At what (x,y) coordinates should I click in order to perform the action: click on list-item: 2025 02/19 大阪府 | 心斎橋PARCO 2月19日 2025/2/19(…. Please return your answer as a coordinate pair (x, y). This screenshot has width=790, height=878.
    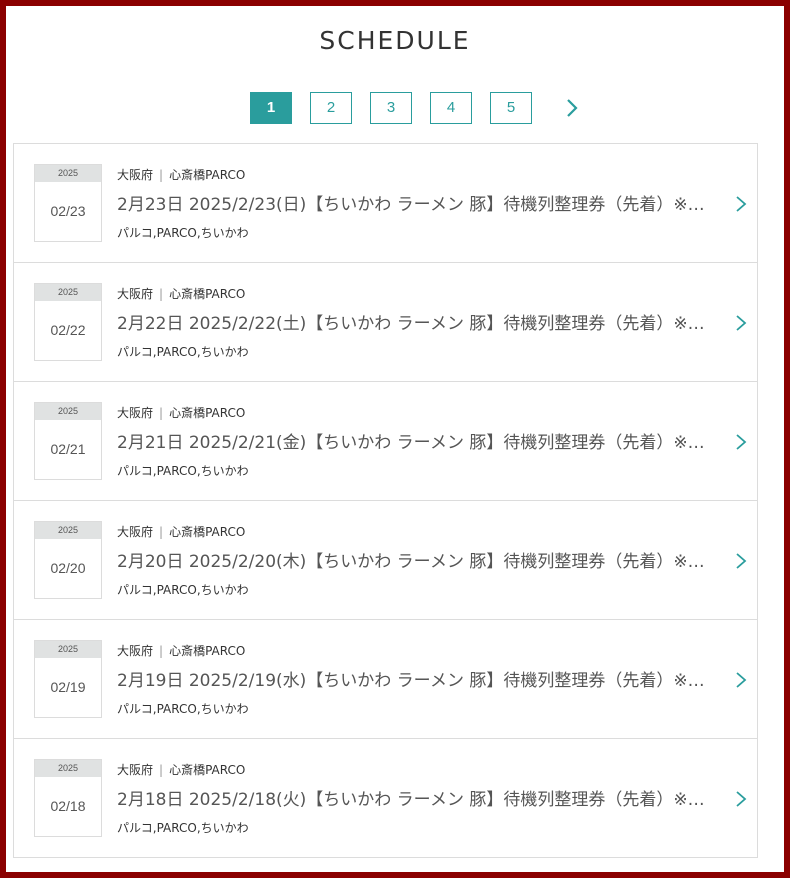
    Looking at the image, I should click on (385, 679).